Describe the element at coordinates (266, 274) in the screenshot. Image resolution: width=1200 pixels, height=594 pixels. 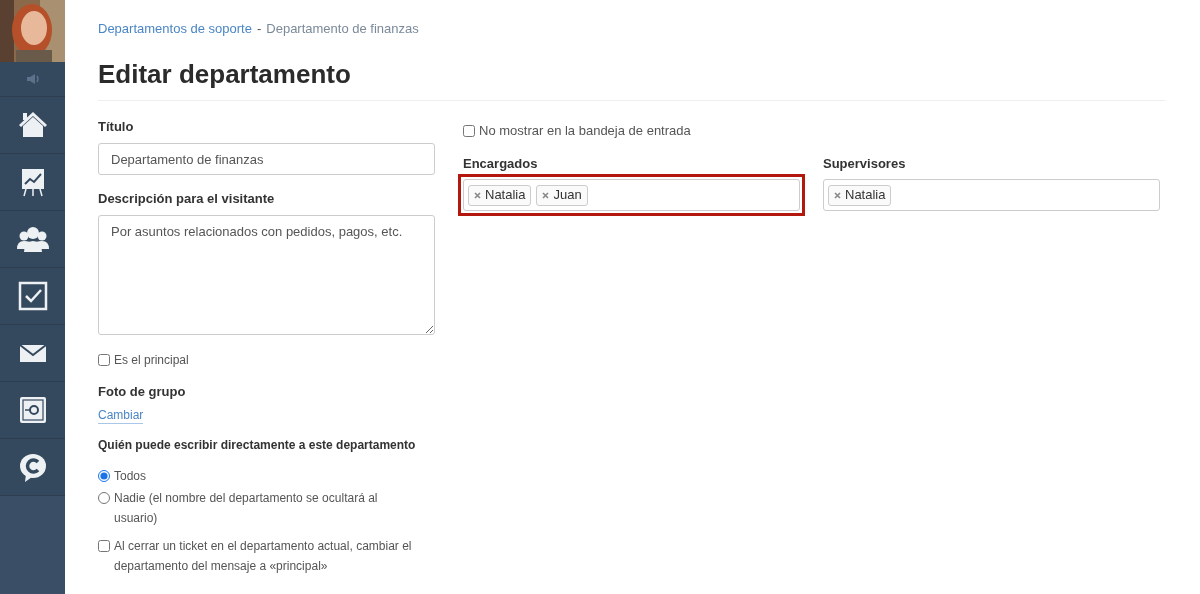
I see `description-textarea: Por asuntos relacionados con pedidos, pagos, etc.` at that location.